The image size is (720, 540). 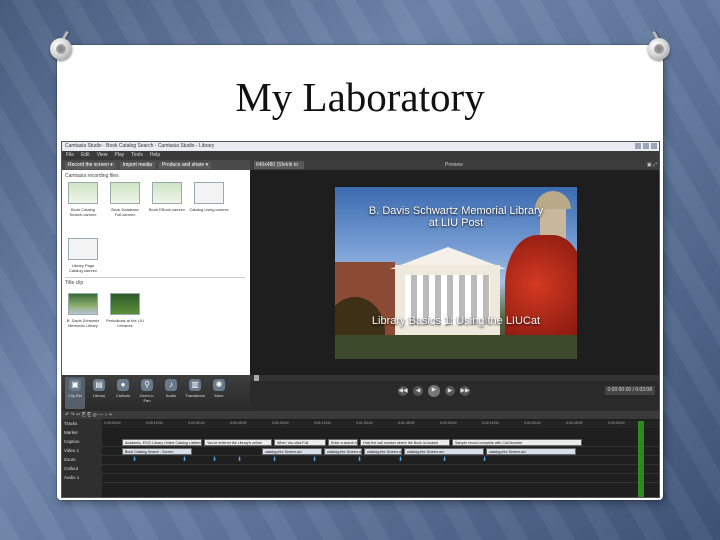 What do you see at coordinates (137, 155) in the screenshot?
I see `menu-tools: Tools` at bounding box center [137, 155].